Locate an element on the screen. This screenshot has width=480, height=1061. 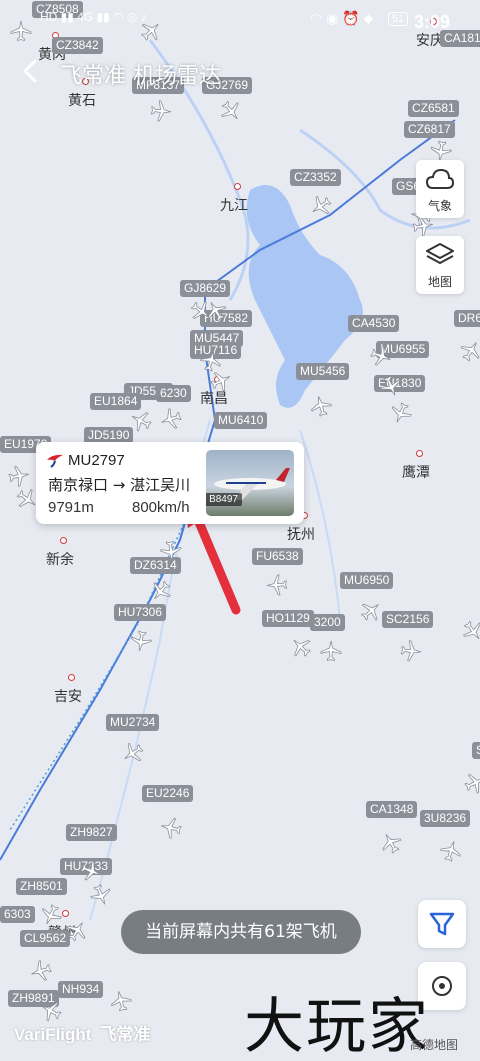
aircraft-count-toast: 当前屏幕内共有61架飞机 is located at coordinates (241, 932).